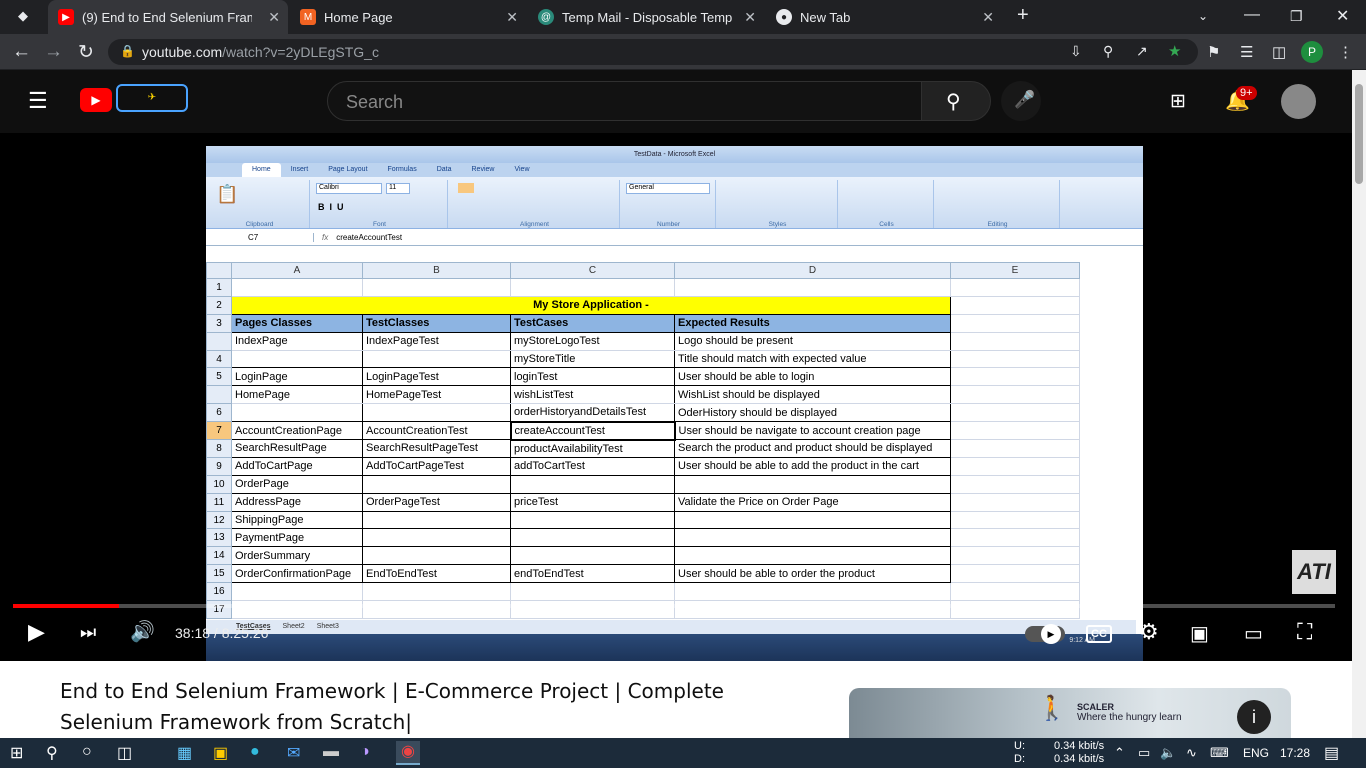 This screenshot has height=768, width=1366. I want to click on youtube-doodle-icon: ✈, so click(152, 98).